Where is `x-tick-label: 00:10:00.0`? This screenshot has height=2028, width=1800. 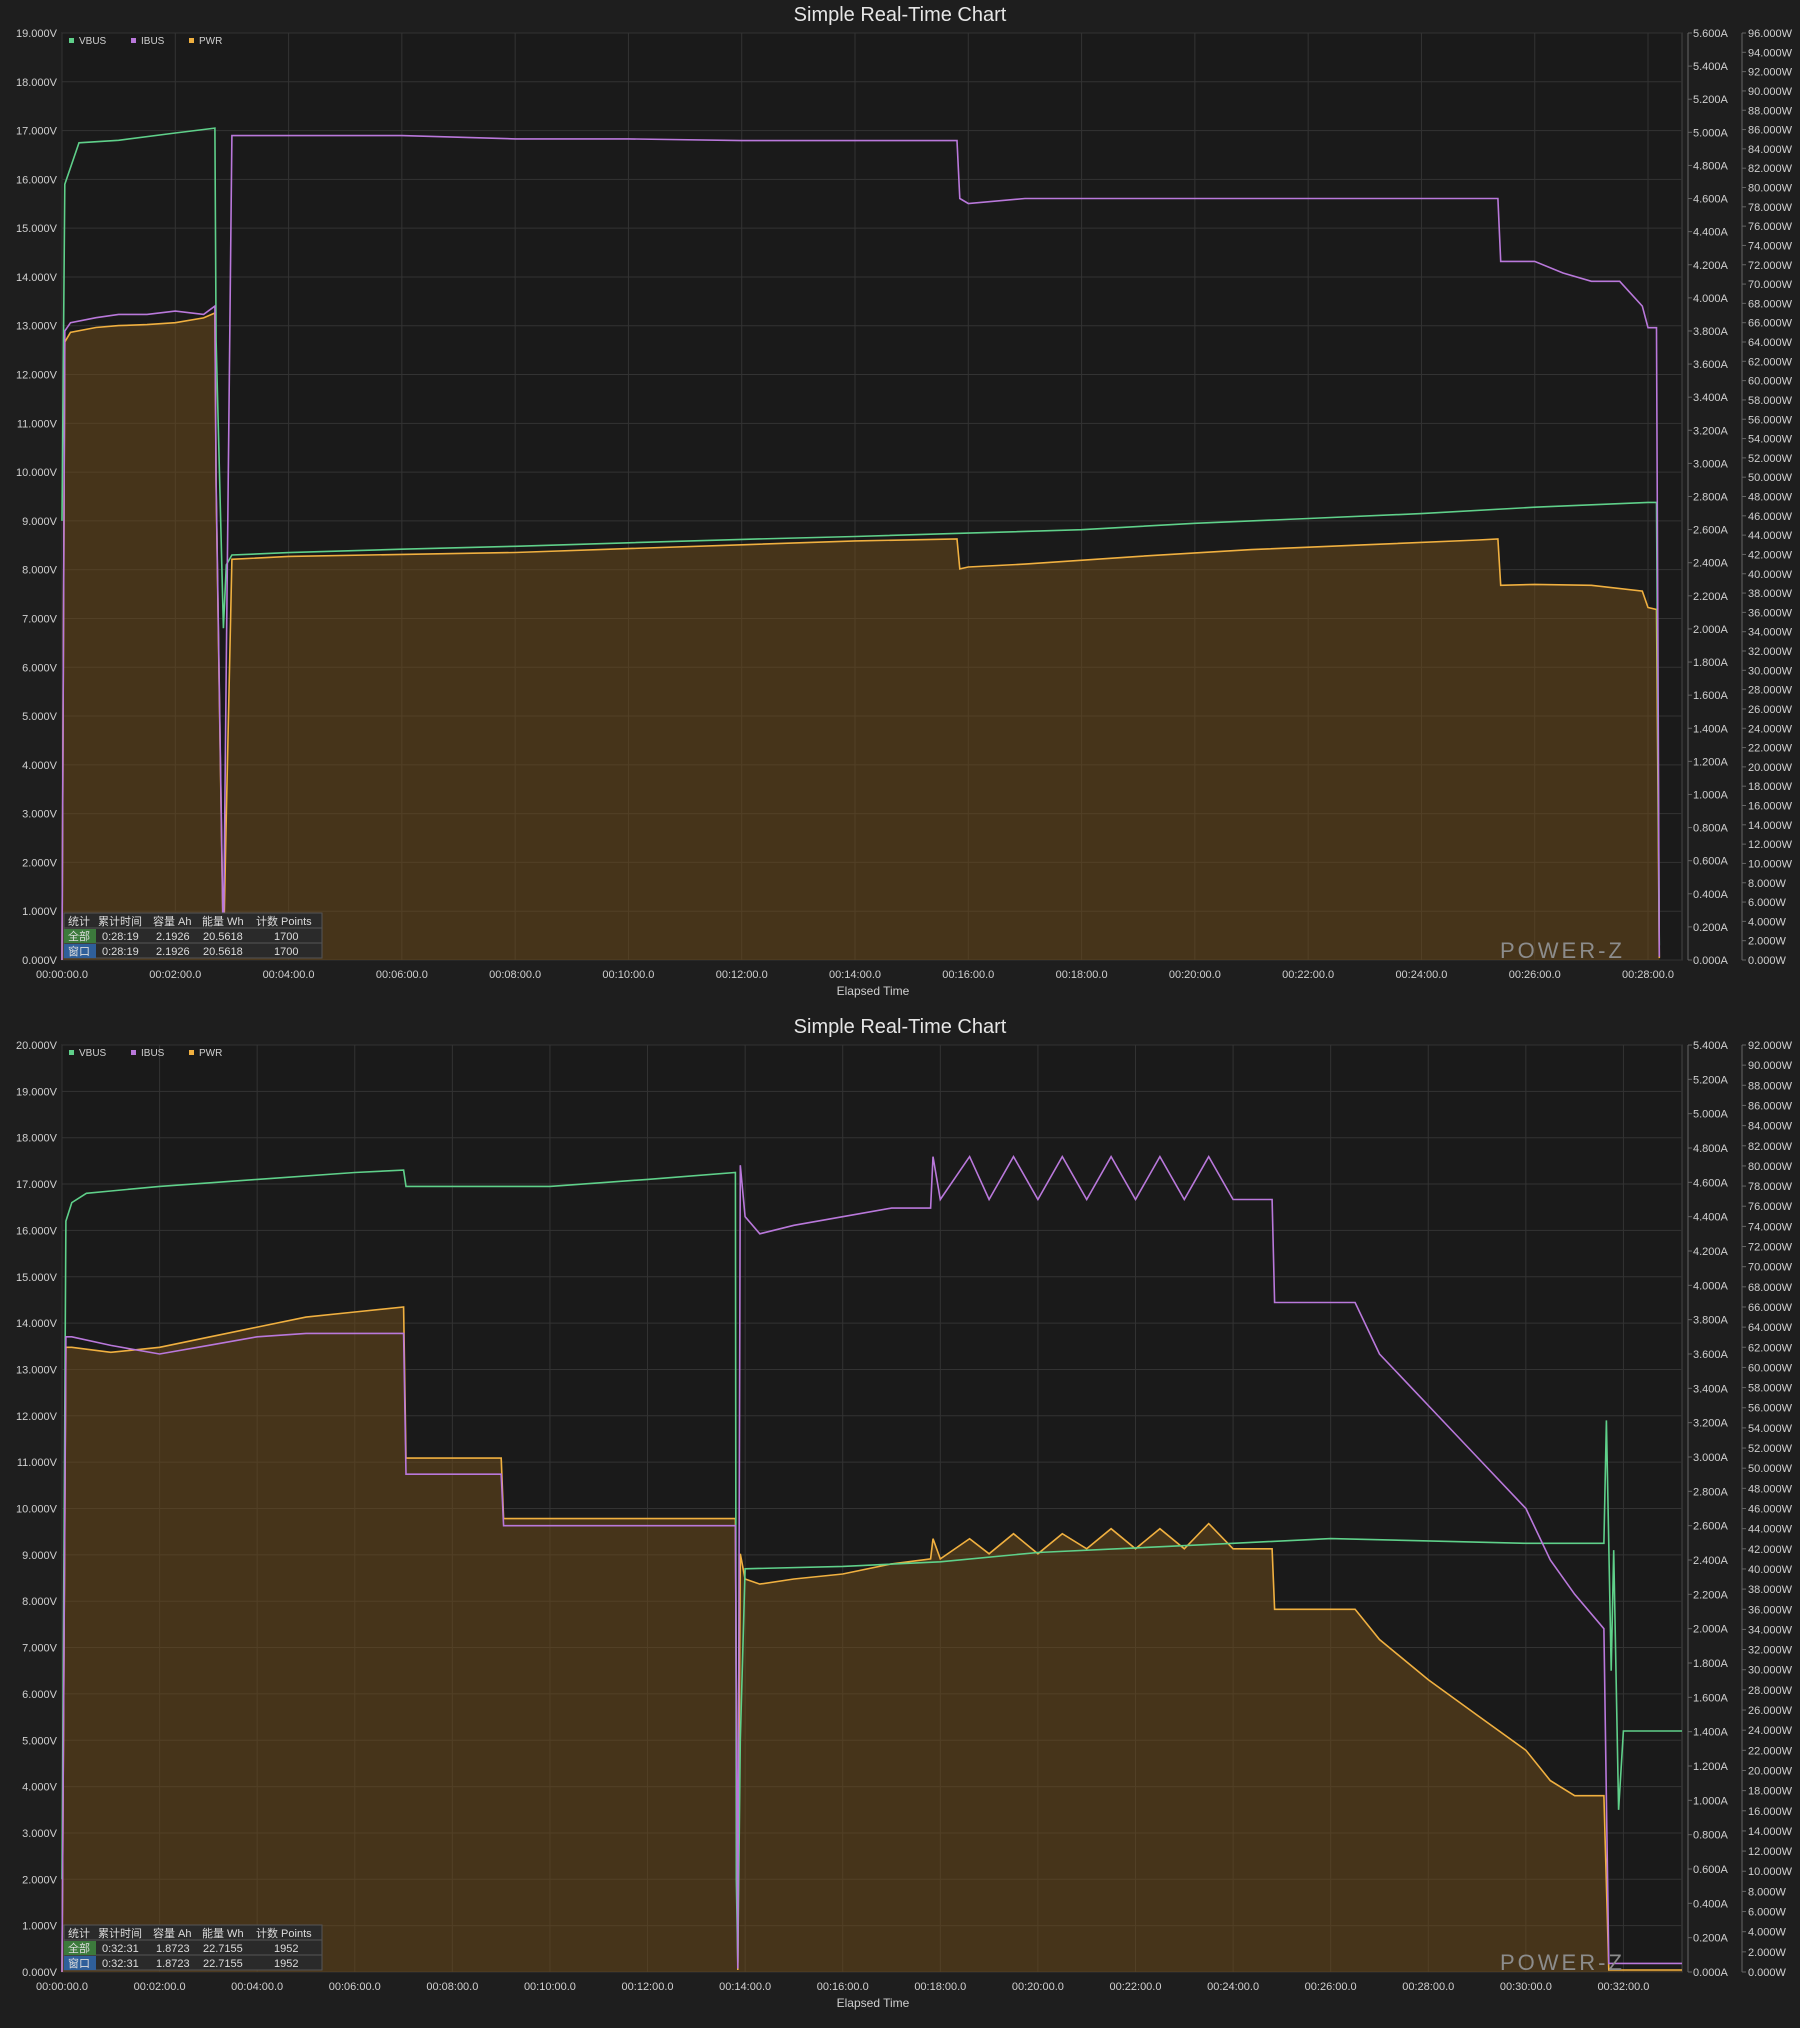 x-tick-label: 00:10:00.0 is located at coordinates (628, 975).